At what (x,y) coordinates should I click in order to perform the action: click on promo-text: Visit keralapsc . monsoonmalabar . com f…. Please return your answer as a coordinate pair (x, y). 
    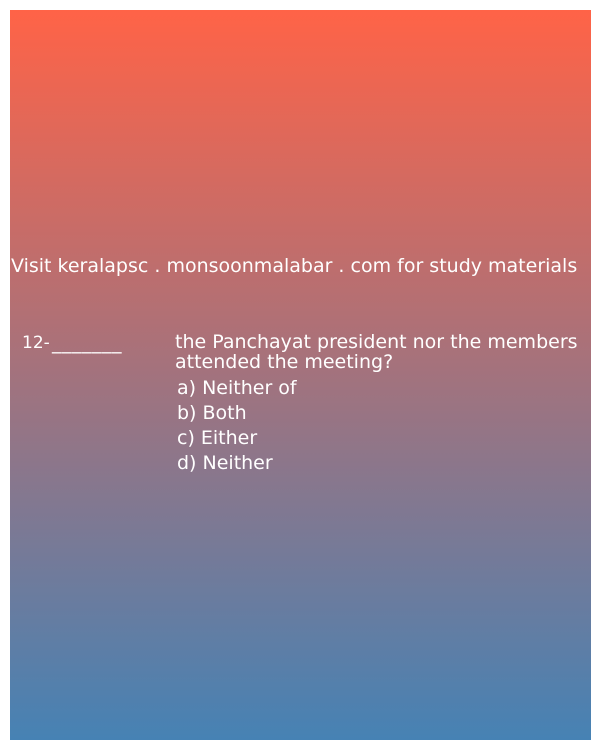
    Looking at the image, I should click on (294, 266).